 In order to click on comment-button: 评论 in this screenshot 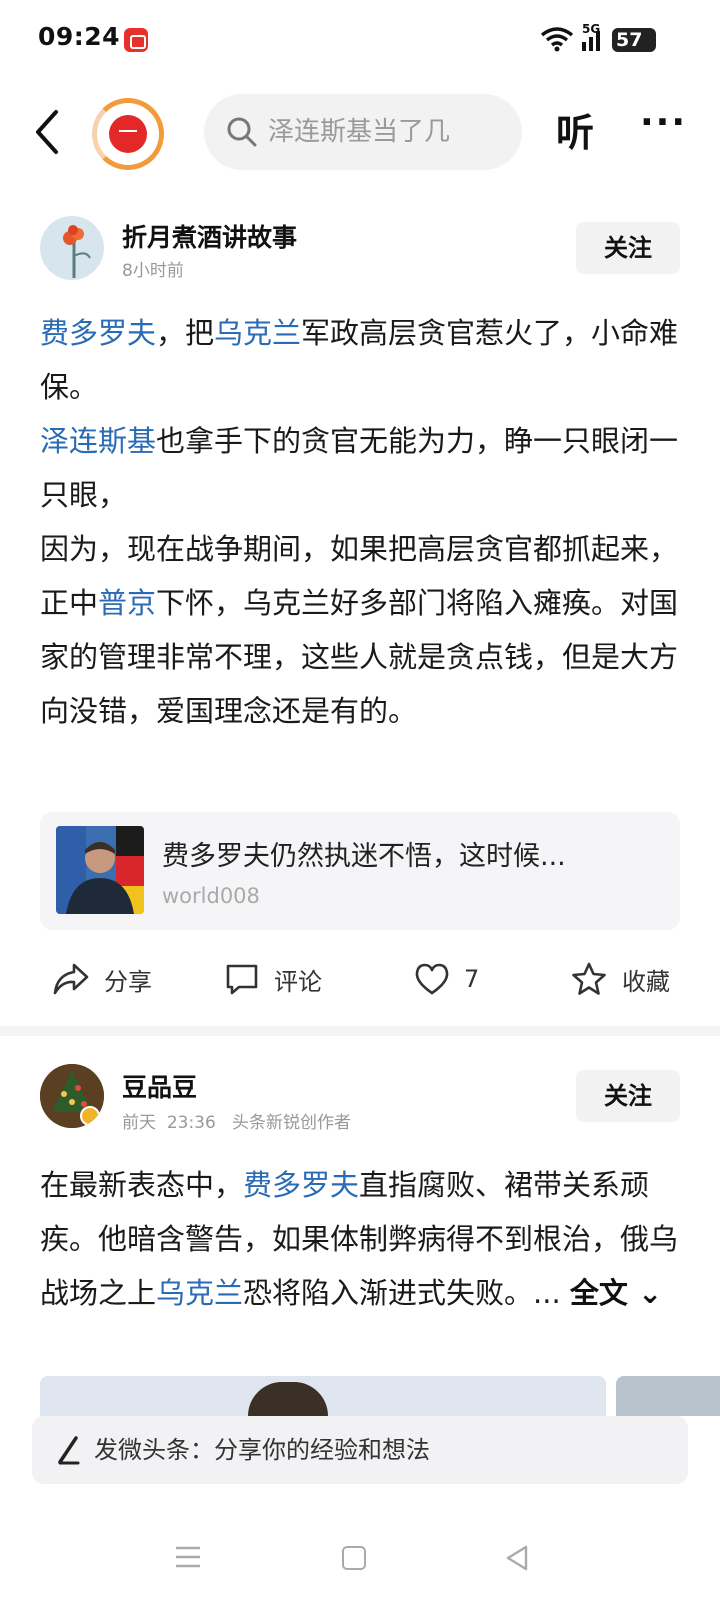, I will do `click(273, 979)`.